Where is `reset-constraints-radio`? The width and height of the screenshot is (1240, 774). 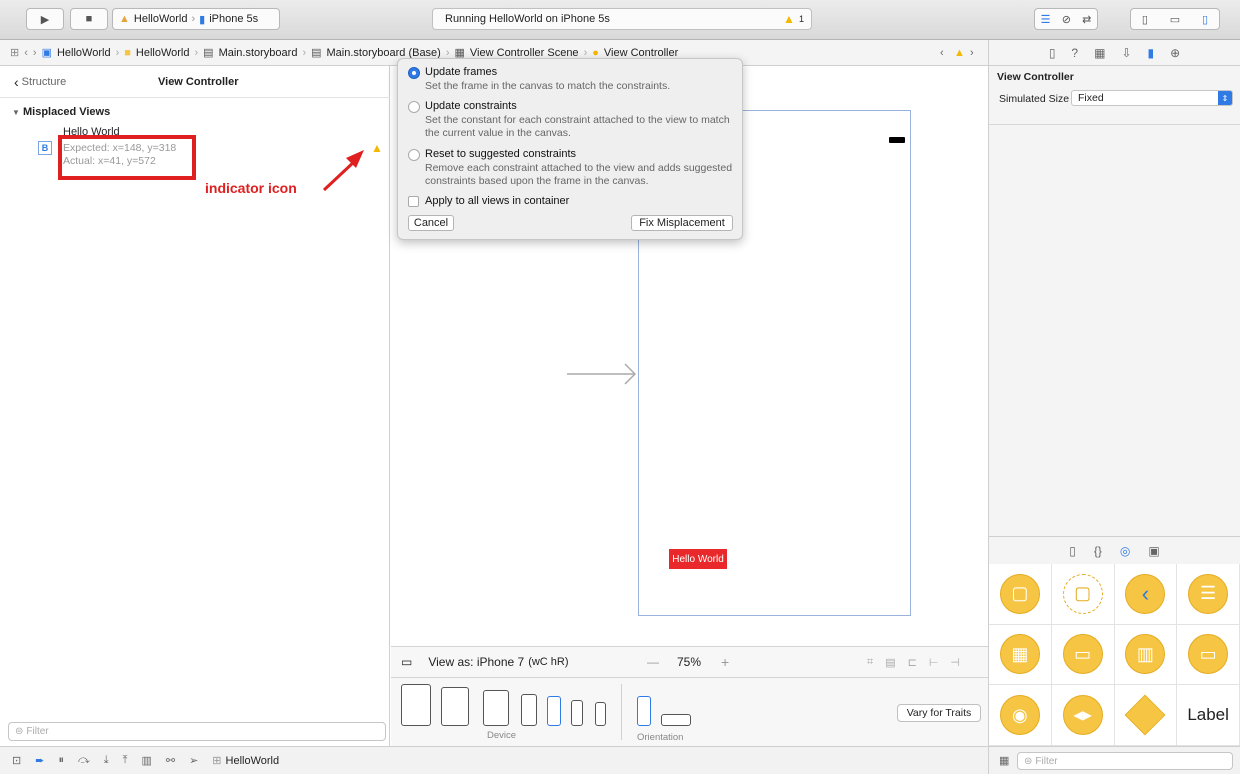 reset-constraints-radio is located at coordinates (414, 155).